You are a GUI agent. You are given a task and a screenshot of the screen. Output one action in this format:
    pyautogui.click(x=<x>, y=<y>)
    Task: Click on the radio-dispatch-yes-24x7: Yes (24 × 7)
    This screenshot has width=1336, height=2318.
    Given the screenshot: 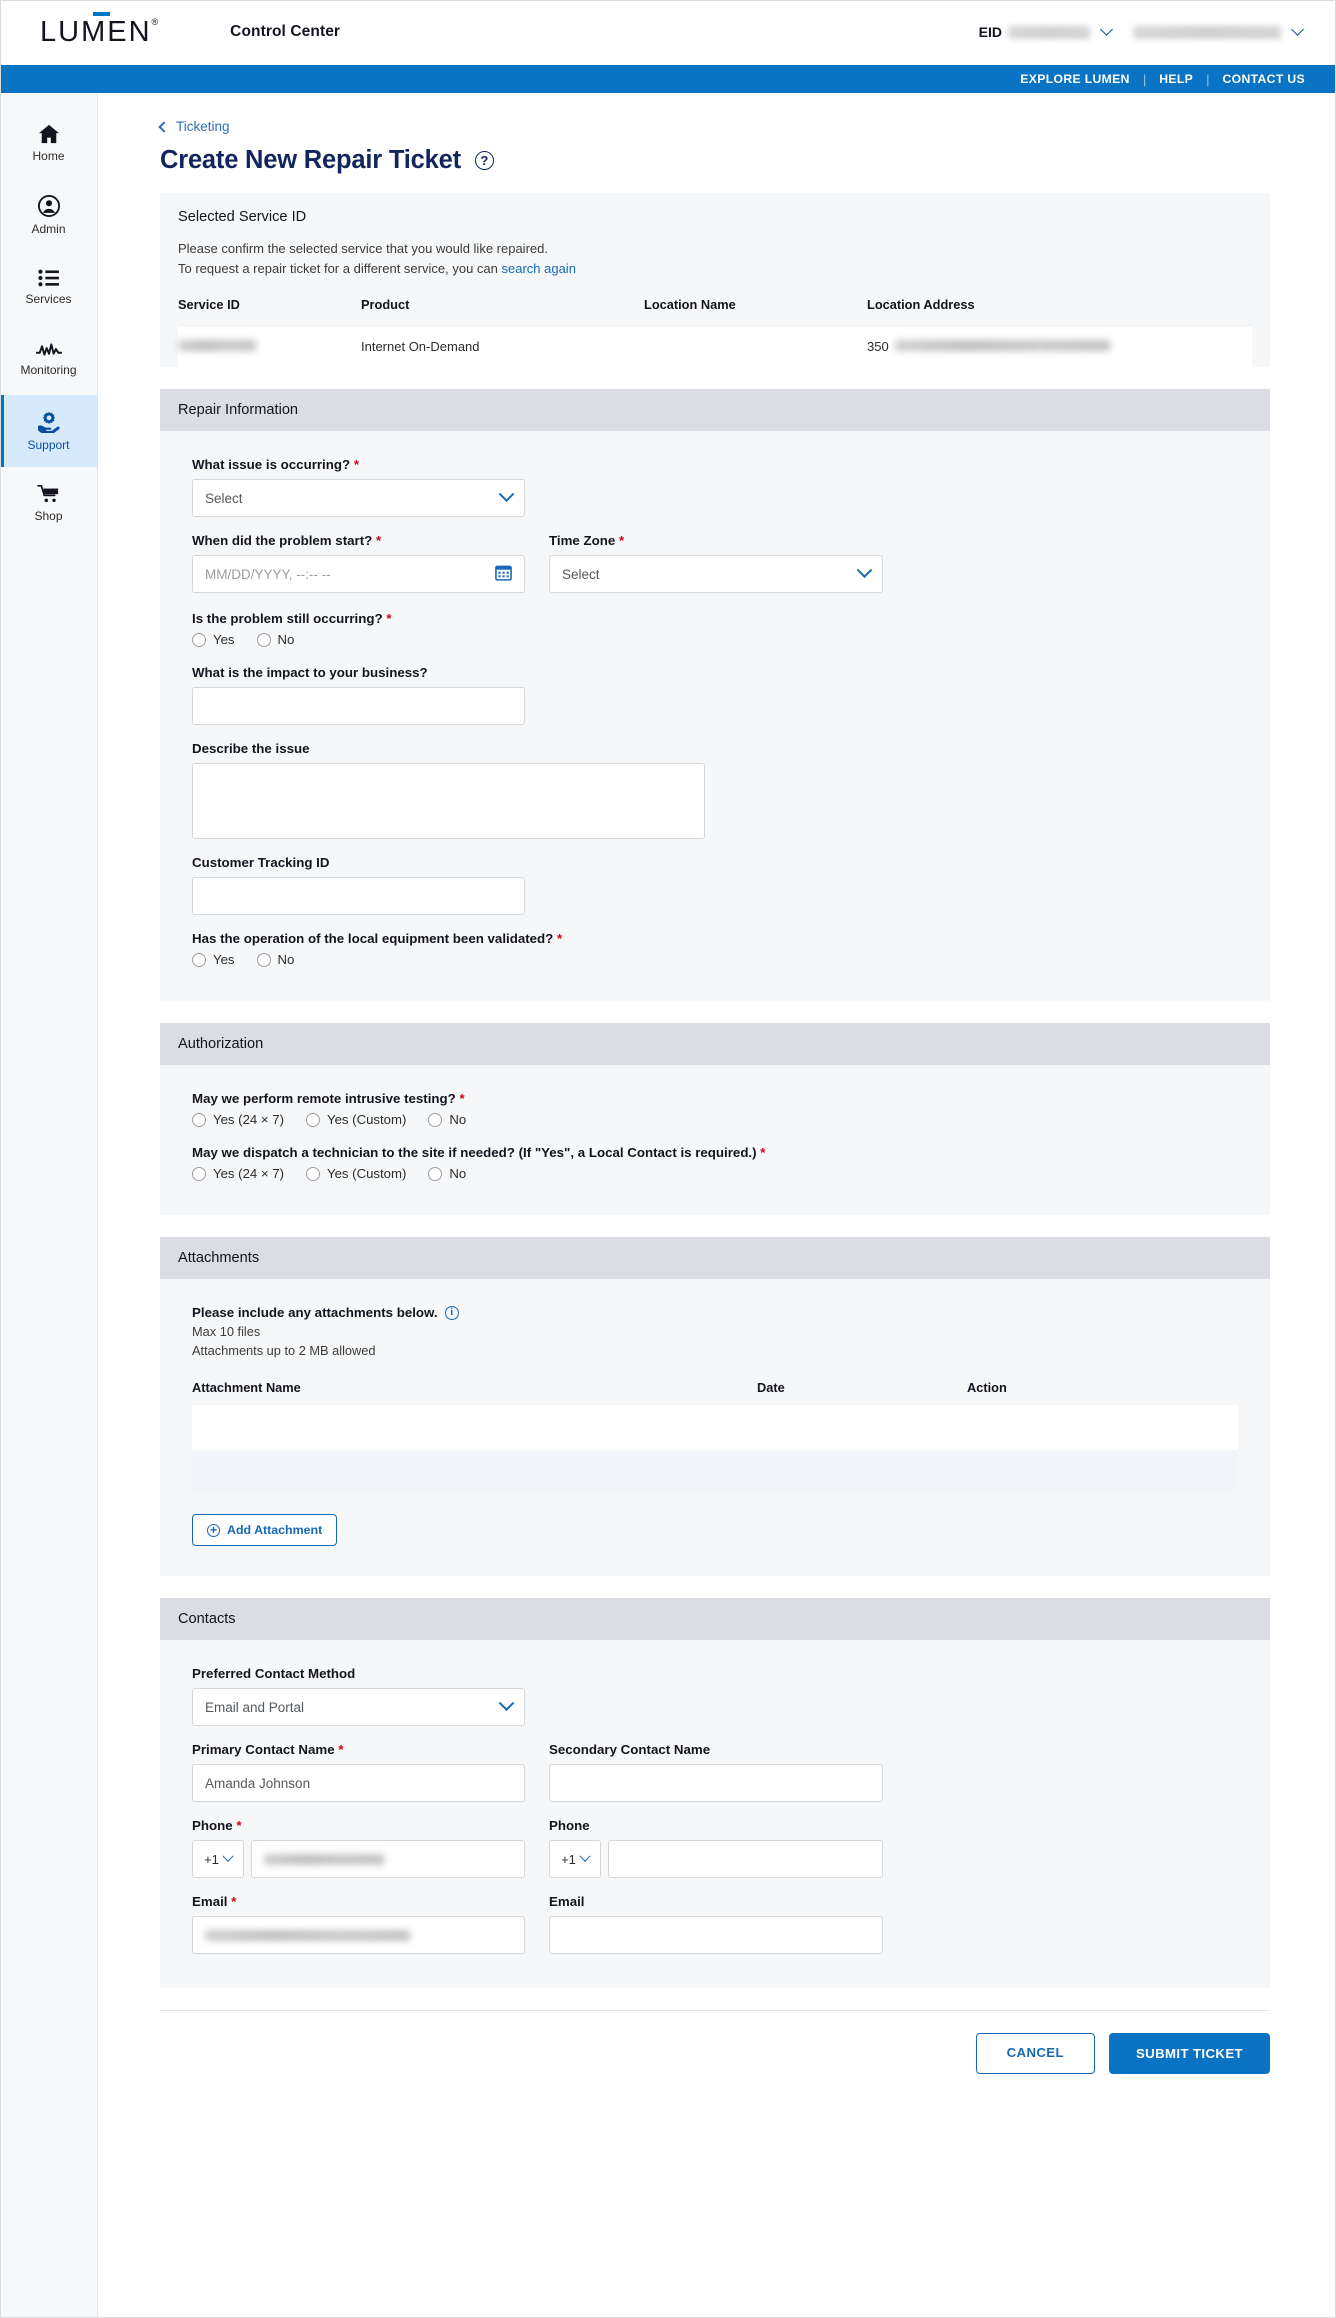 What is the action you would take?
    pyautogui.click(x=238, y=1173)
    